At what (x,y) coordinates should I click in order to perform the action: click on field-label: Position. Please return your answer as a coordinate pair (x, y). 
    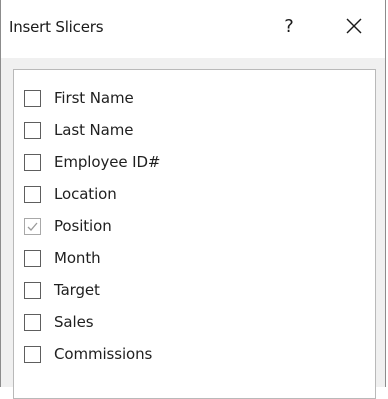
    Looking at the image, I should click on (83, 226).